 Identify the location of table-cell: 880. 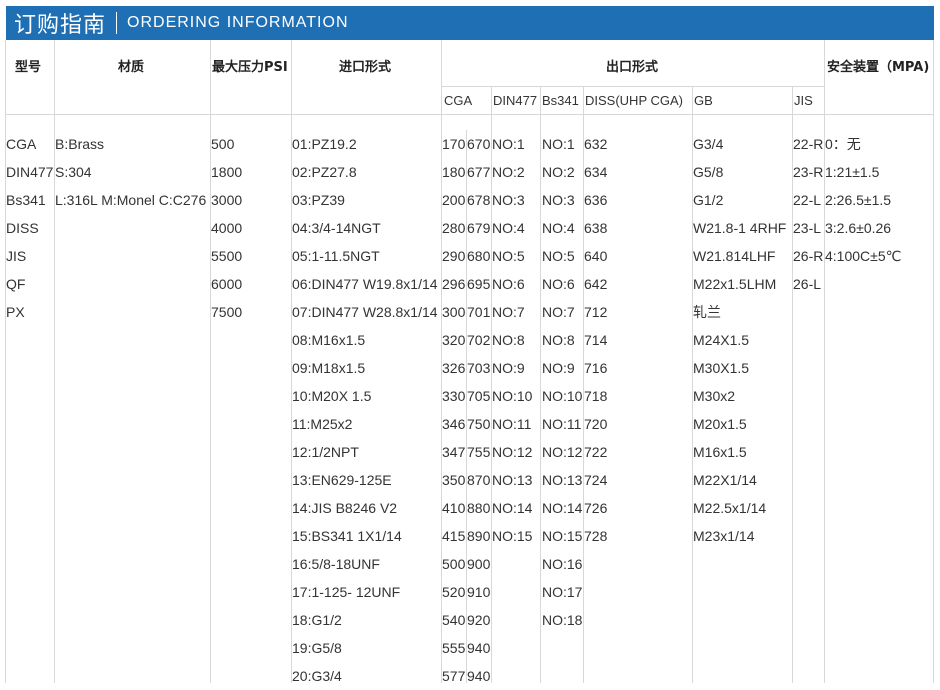
(479, 508).